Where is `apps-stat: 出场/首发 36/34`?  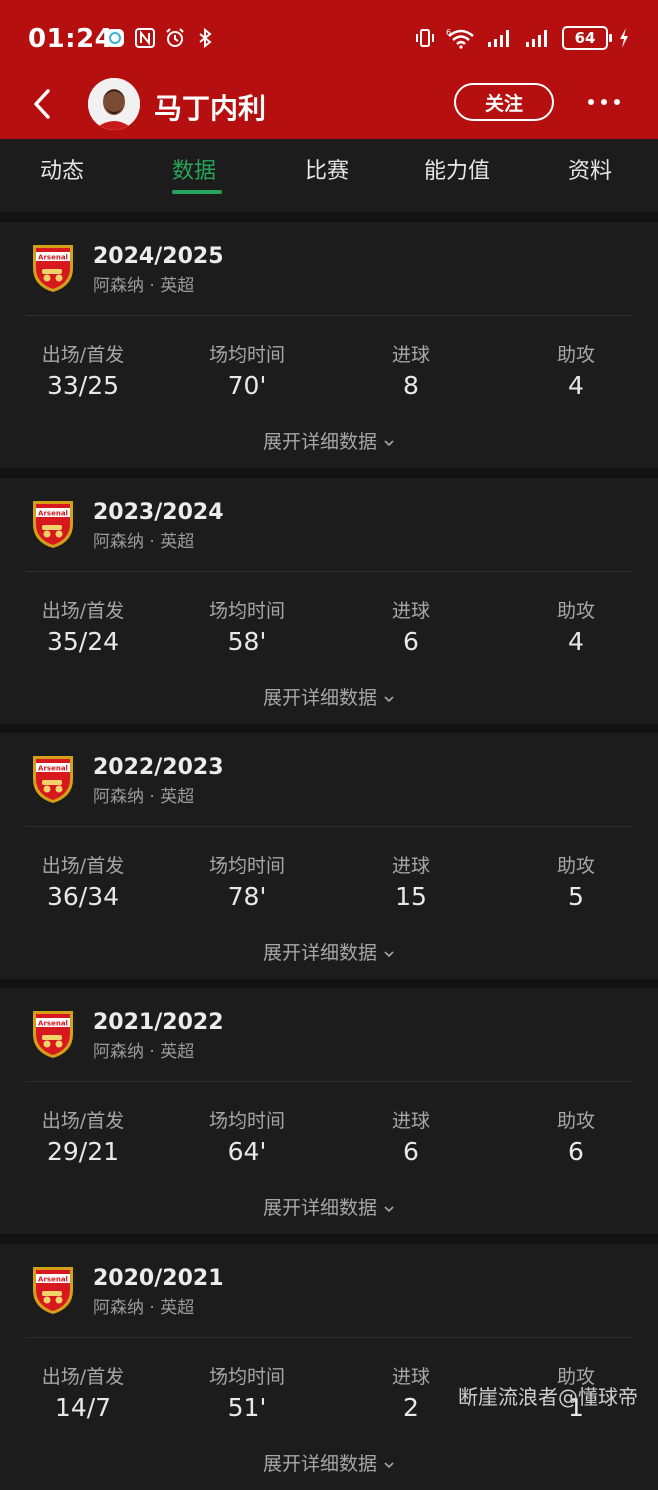 apps-stat: 出场/首发 36/34 is located at coordinates (83, 881).